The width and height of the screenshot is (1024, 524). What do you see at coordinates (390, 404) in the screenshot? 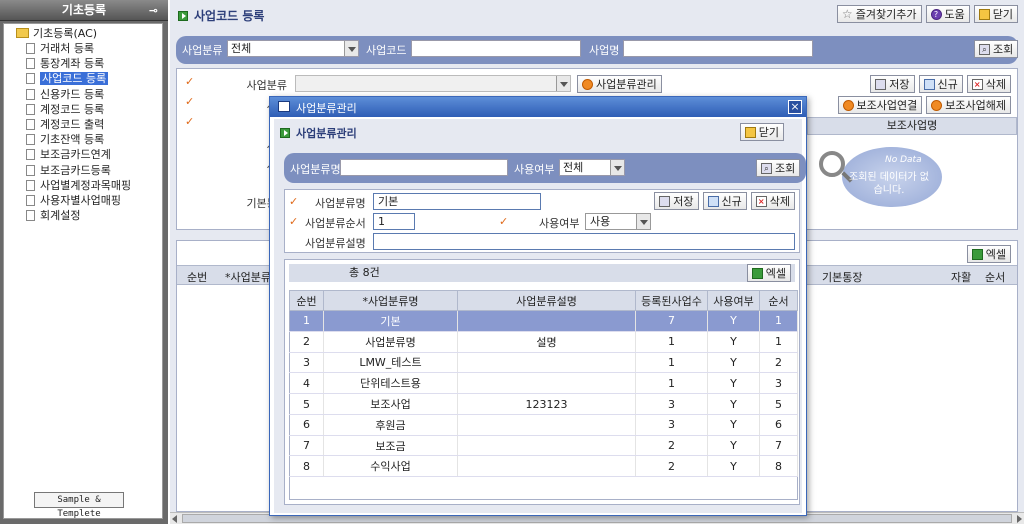
I see `grid-cell: 보조사업` at bounding box center [390, 404].